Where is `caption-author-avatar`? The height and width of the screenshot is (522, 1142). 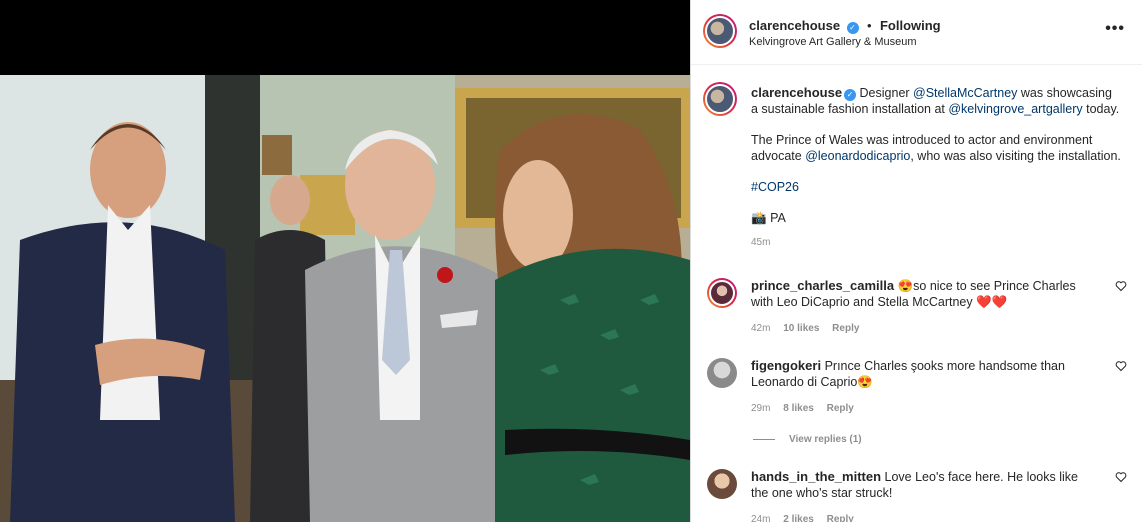
caption-author-avatar is located at coordinates (720, 99).